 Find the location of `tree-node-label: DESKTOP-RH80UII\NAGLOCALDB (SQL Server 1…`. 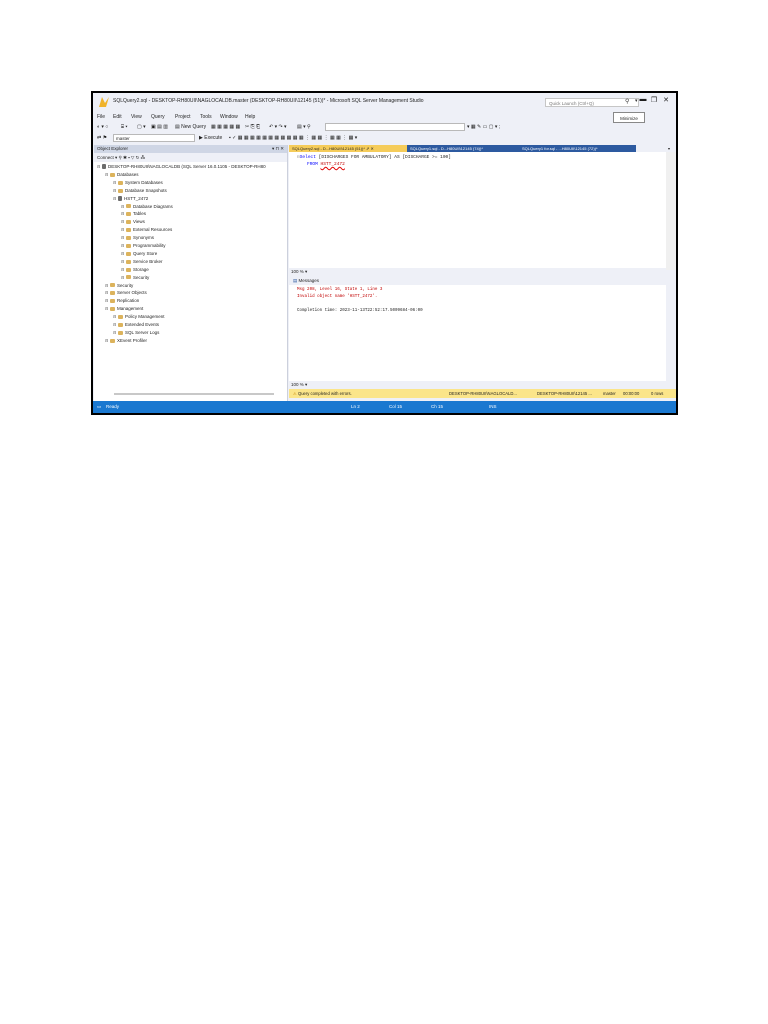

tree-node-label: DESKTOP-RH80UII\NAGLOCALDB (SQL Server 1… is located at coordinates (187, 166).